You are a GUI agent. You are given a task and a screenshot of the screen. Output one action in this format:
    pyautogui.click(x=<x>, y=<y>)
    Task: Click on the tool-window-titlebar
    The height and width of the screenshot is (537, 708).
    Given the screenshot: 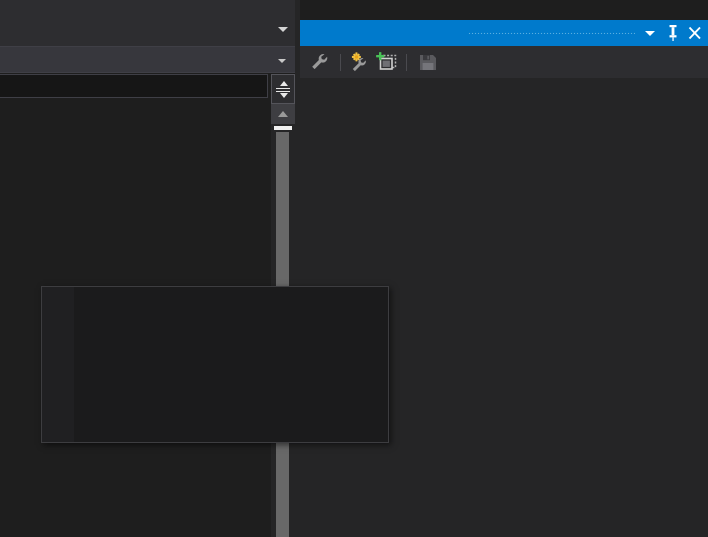 What is the action you would take?
    pyautogui.click(x=504, y=33)
    